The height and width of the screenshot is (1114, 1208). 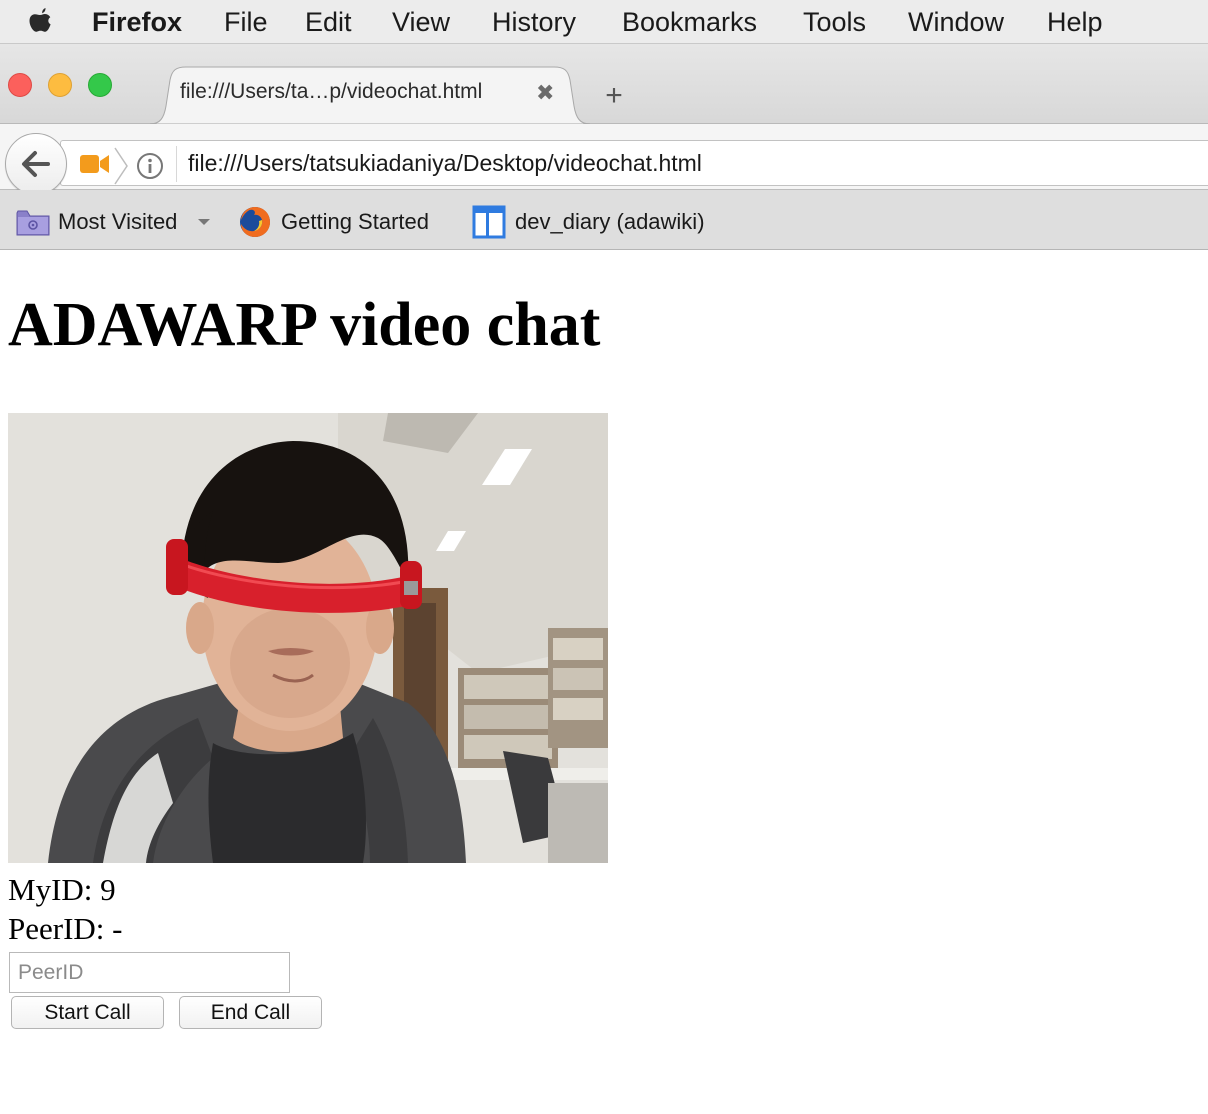 What do you see at coordinates (956, 22) in the screenshot?
I see `menu-window: Window` at bounding box center [956, 22].